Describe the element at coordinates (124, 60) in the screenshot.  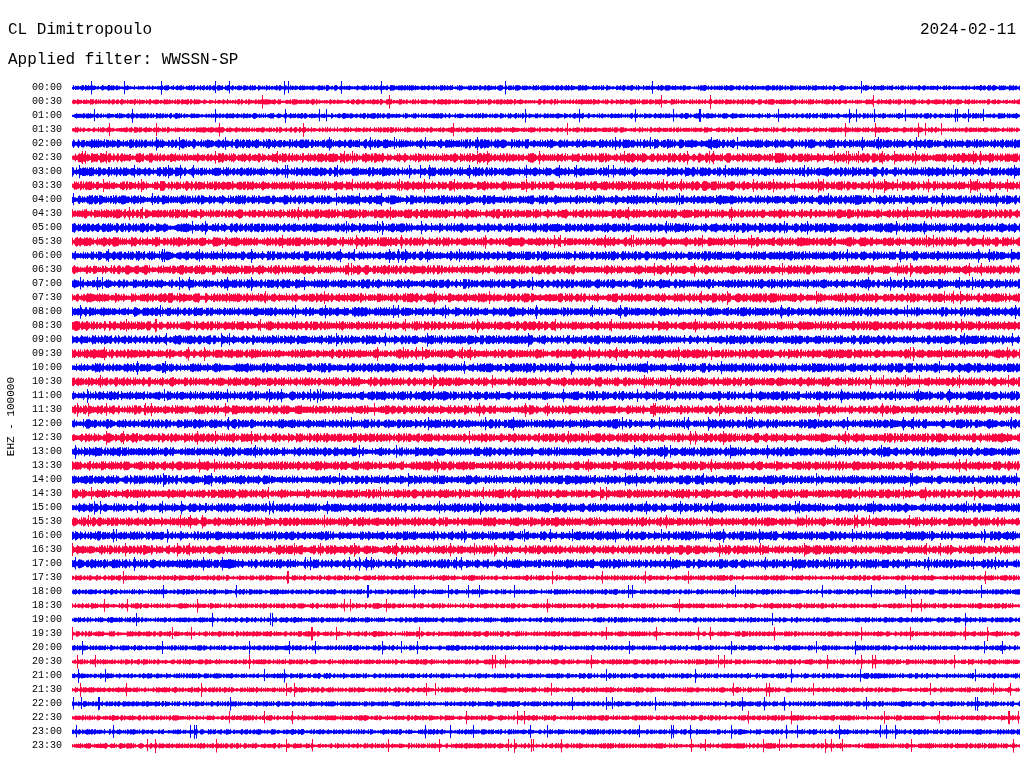
I see `filter-label: Applied filter: WWSSN-SP` at that location.